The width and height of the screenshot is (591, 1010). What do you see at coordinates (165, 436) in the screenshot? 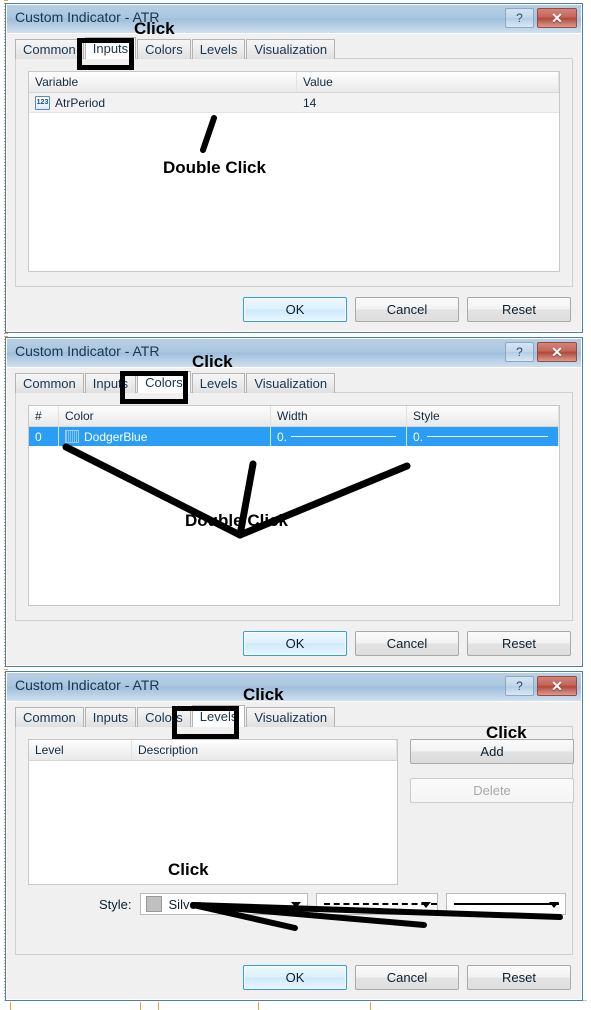
I see `cell-color: DodgerBlue` at bounding box center [165, 436].